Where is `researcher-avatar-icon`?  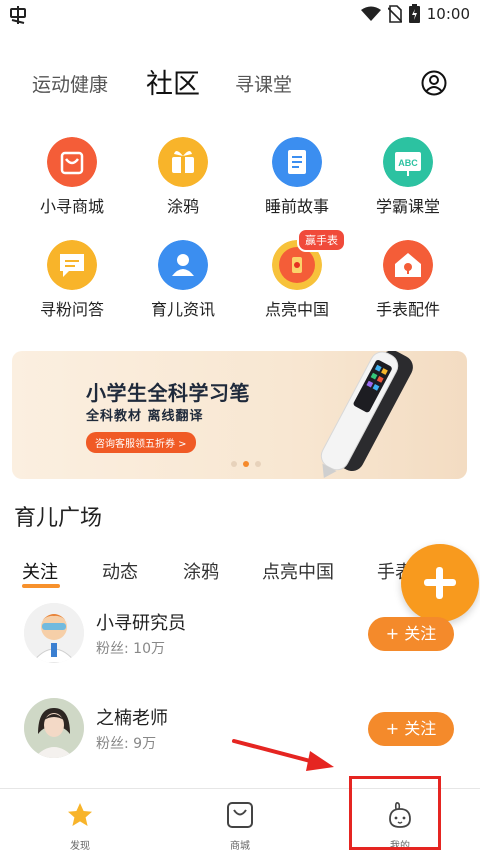
researcher-avatar-icon is located at coordinates (54, 633).